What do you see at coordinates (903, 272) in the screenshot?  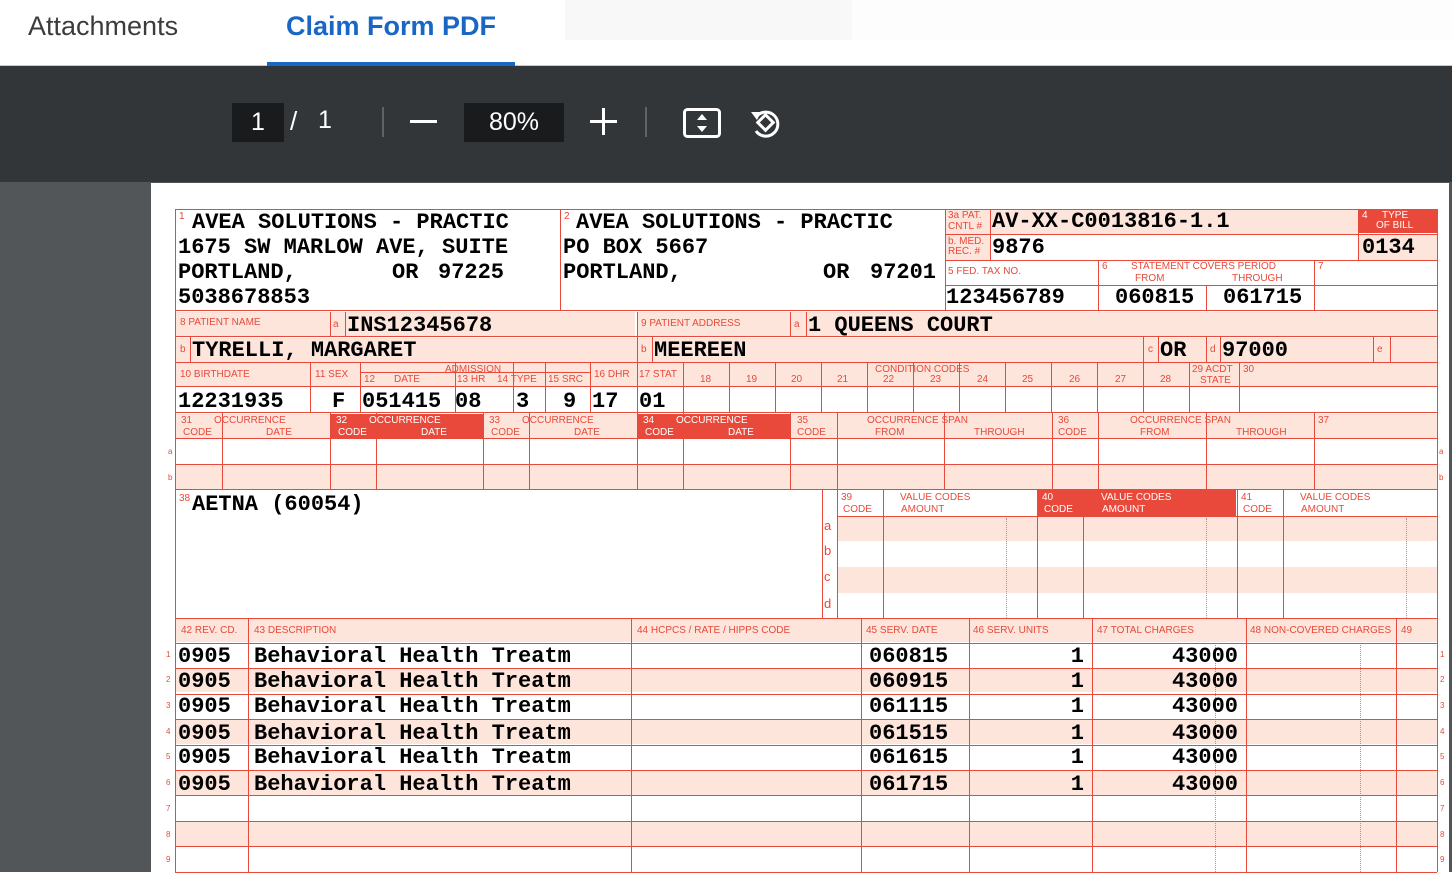 I see `pay-to-zip: 97201` at bounding box center [903, 272].